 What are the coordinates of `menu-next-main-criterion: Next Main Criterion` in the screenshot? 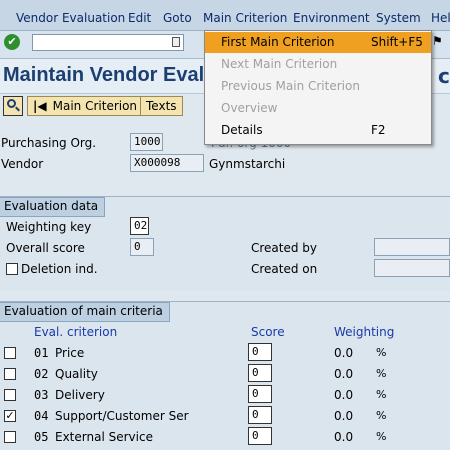 It's located at (318, 64).